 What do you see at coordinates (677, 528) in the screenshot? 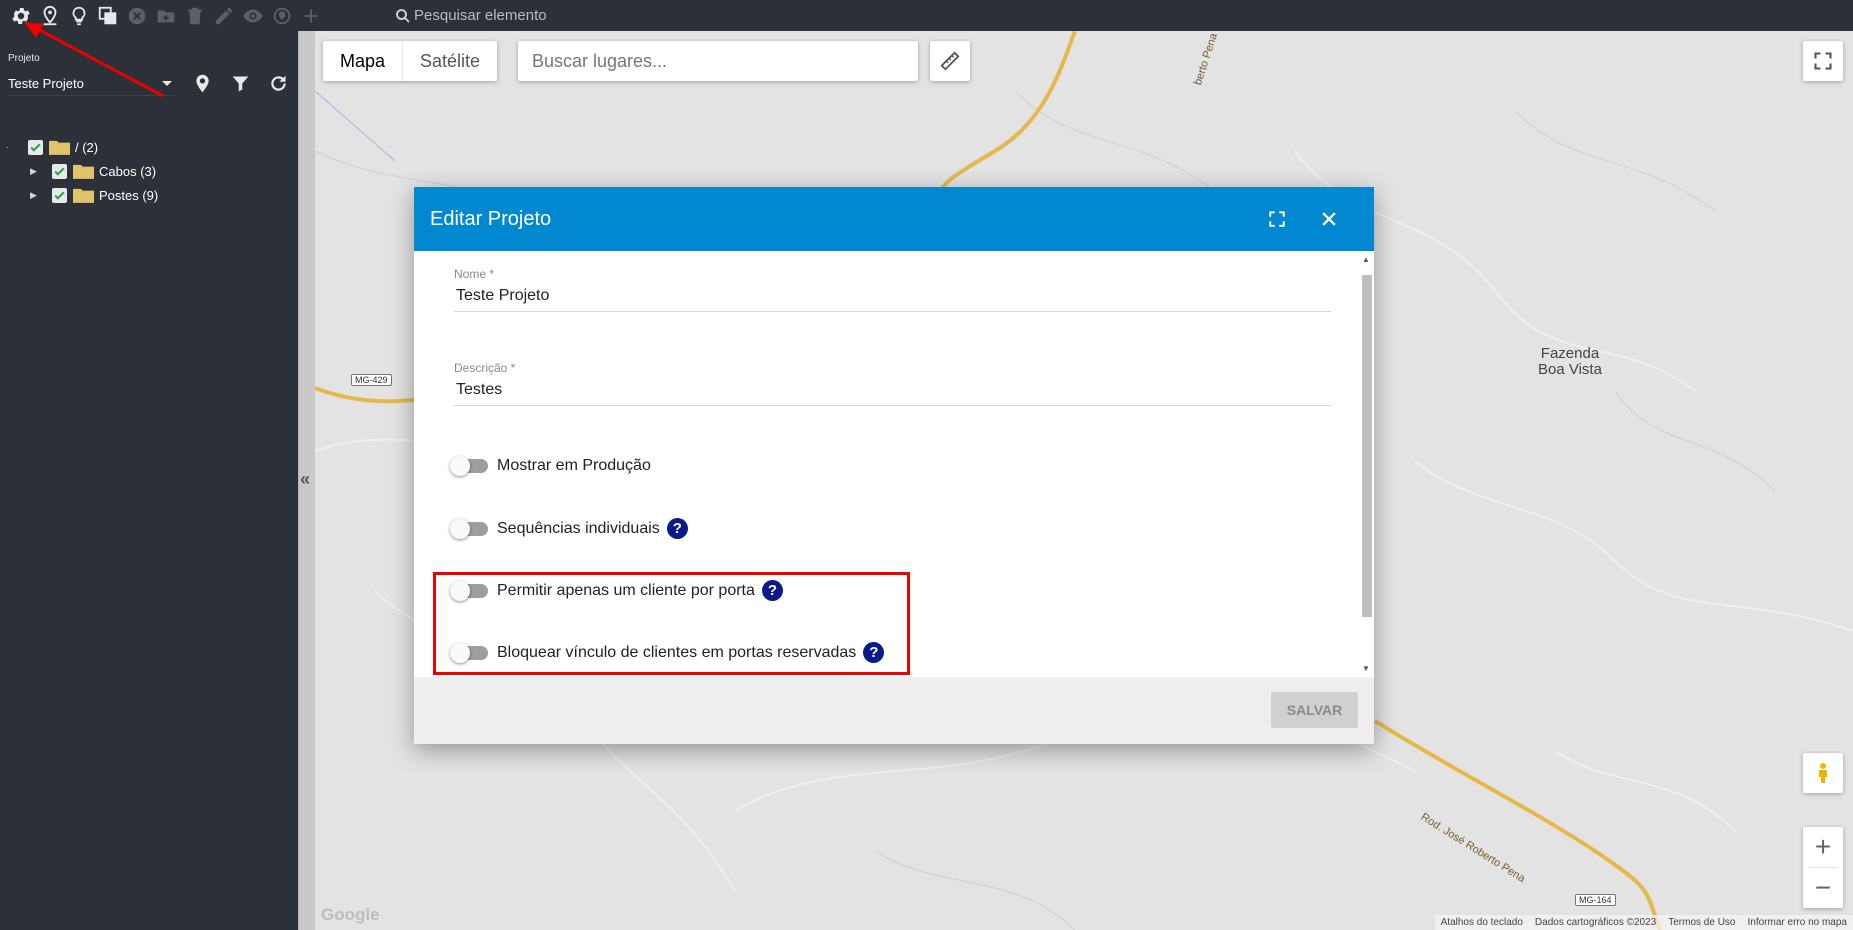
I see `help-icon: ?` at bounding box center [677, 528].